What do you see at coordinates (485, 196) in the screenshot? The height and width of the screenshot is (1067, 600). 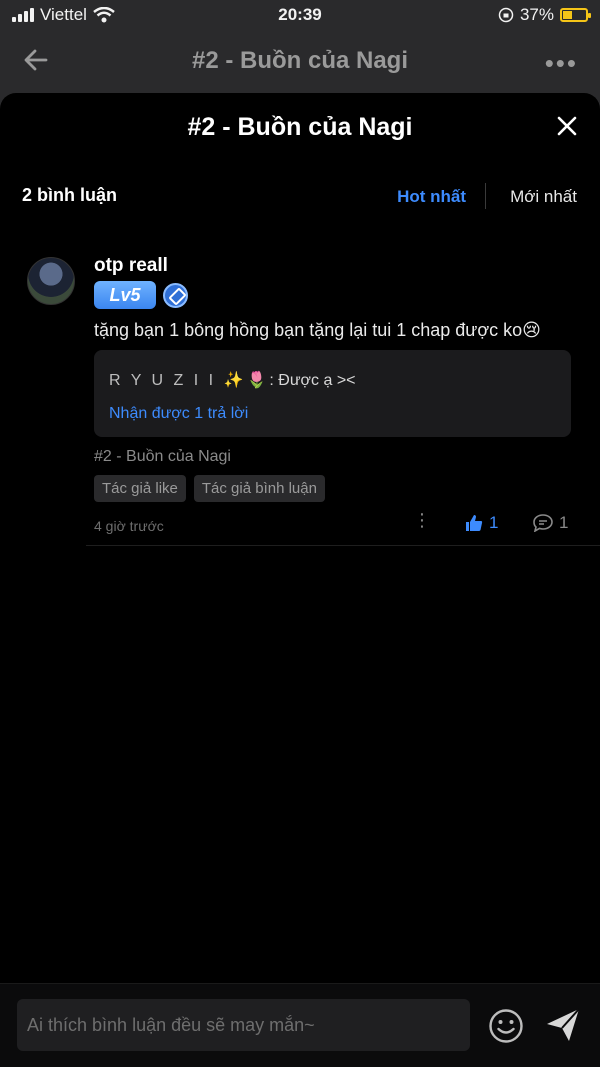 I see `sort-divider` at bounding box center [485, 196].